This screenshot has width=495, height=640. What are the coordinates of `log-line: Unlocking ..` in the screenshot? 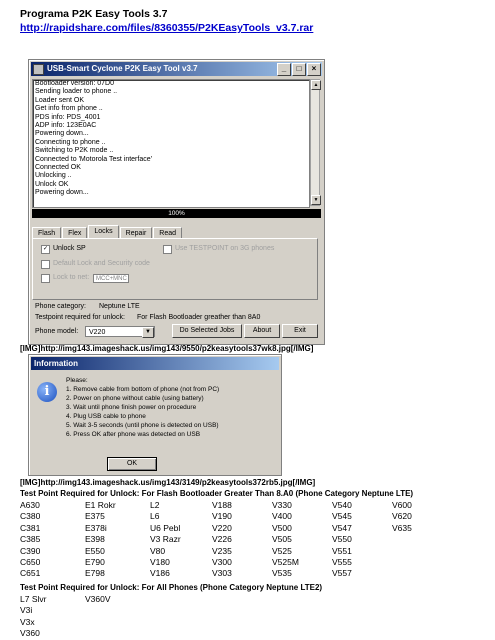 It's located at (53, 176).